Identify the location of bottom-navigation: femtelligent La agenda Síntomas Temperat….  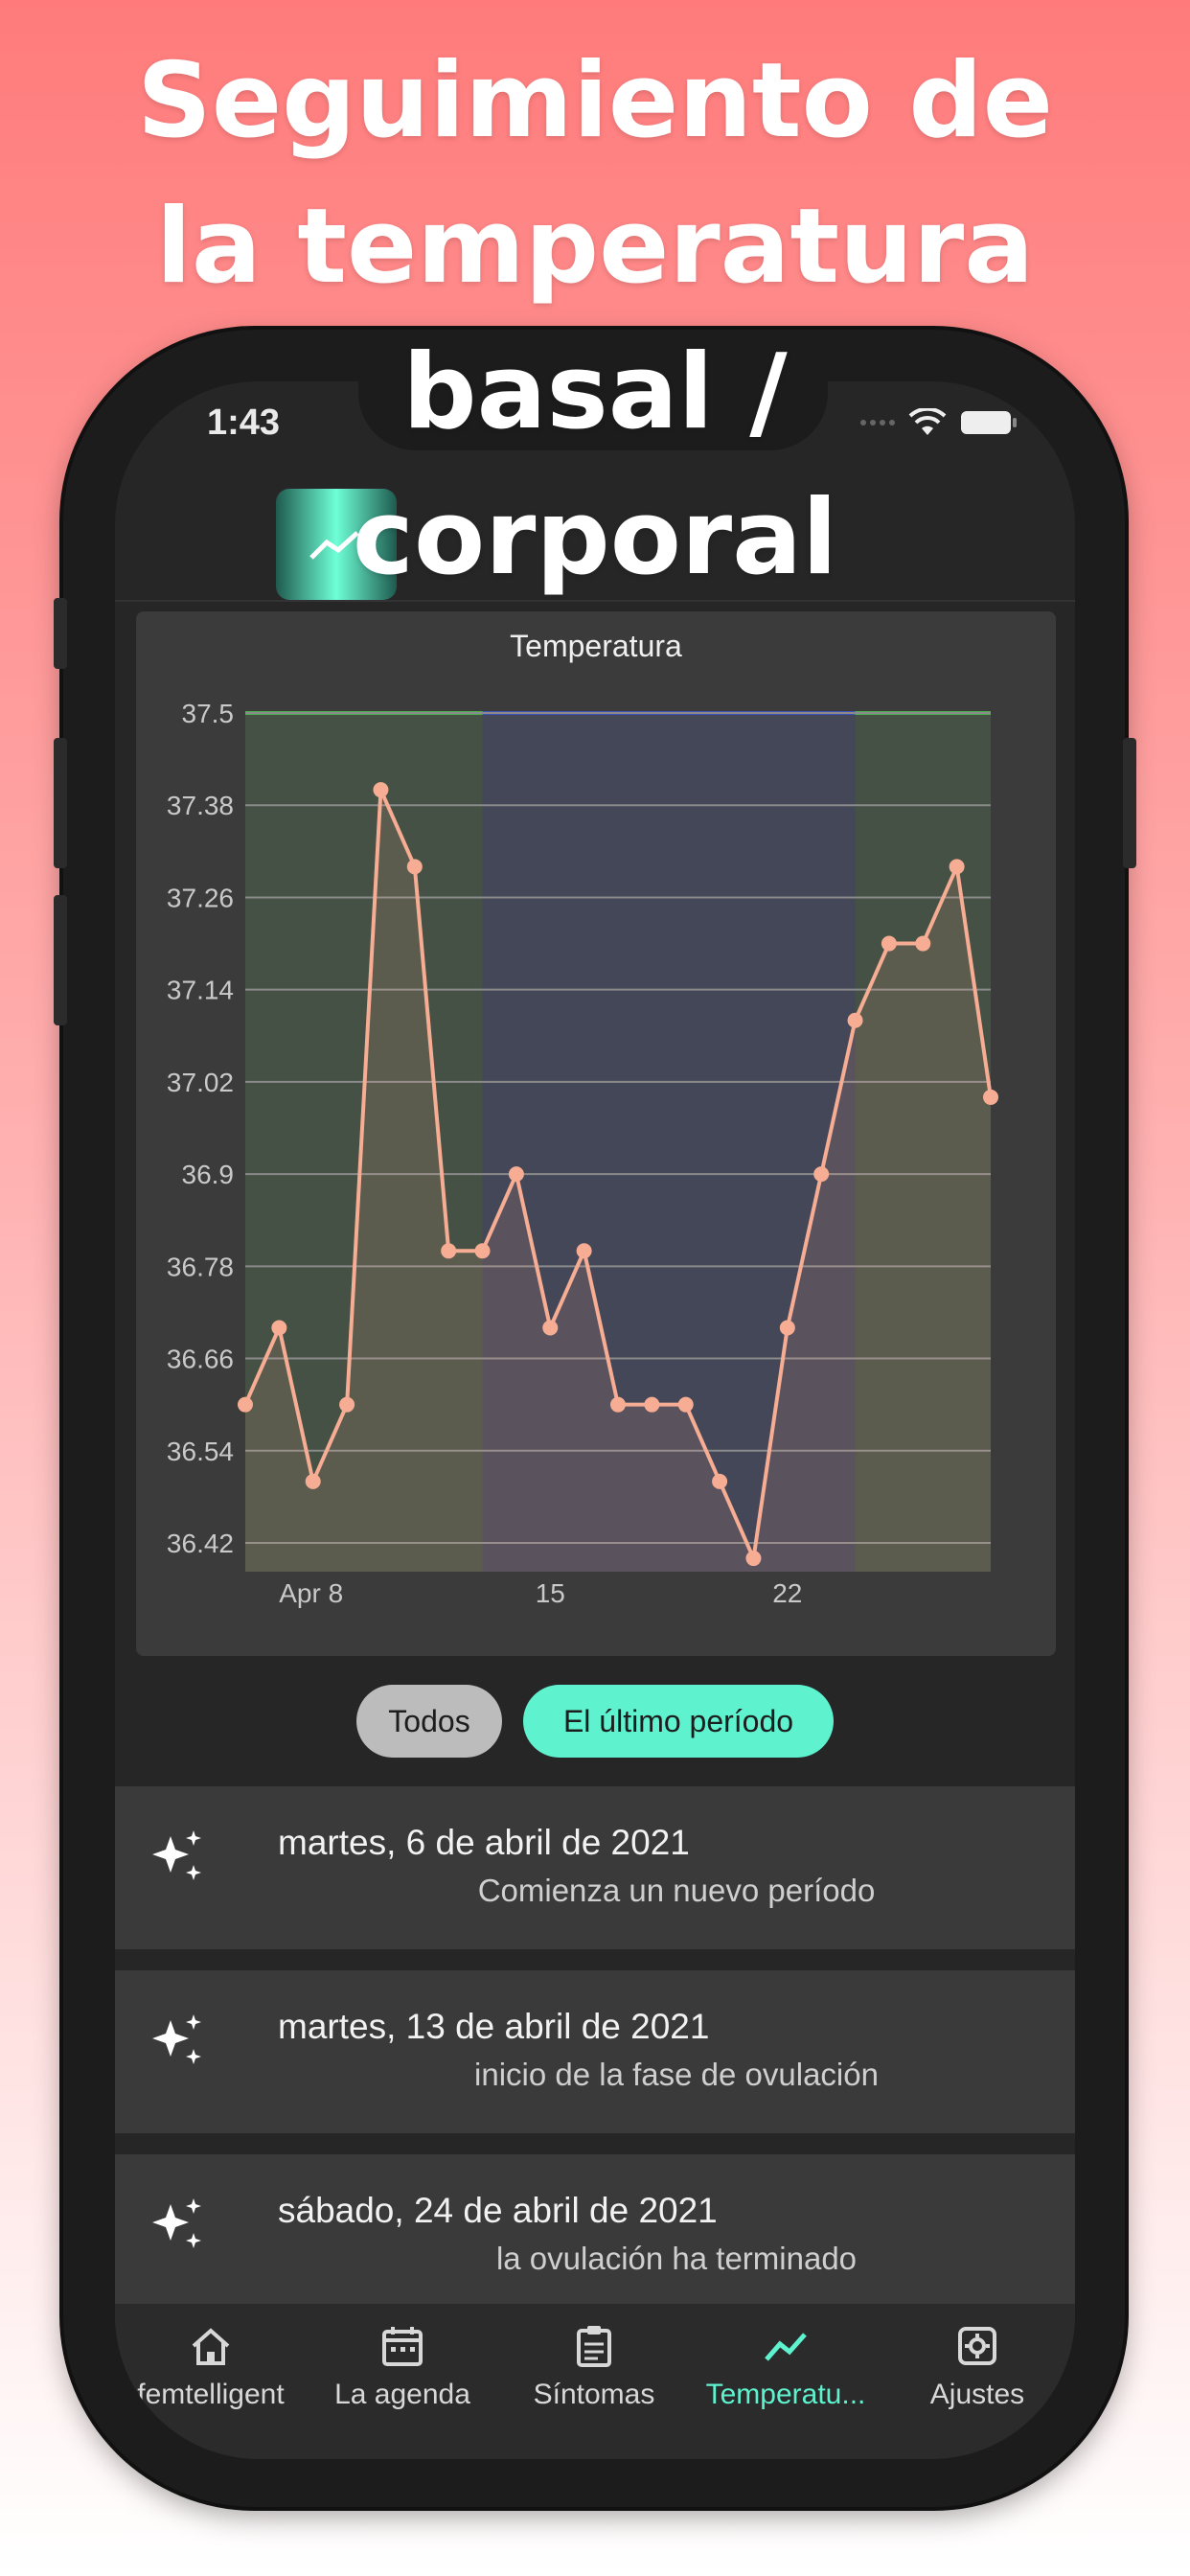
(595, 2381).